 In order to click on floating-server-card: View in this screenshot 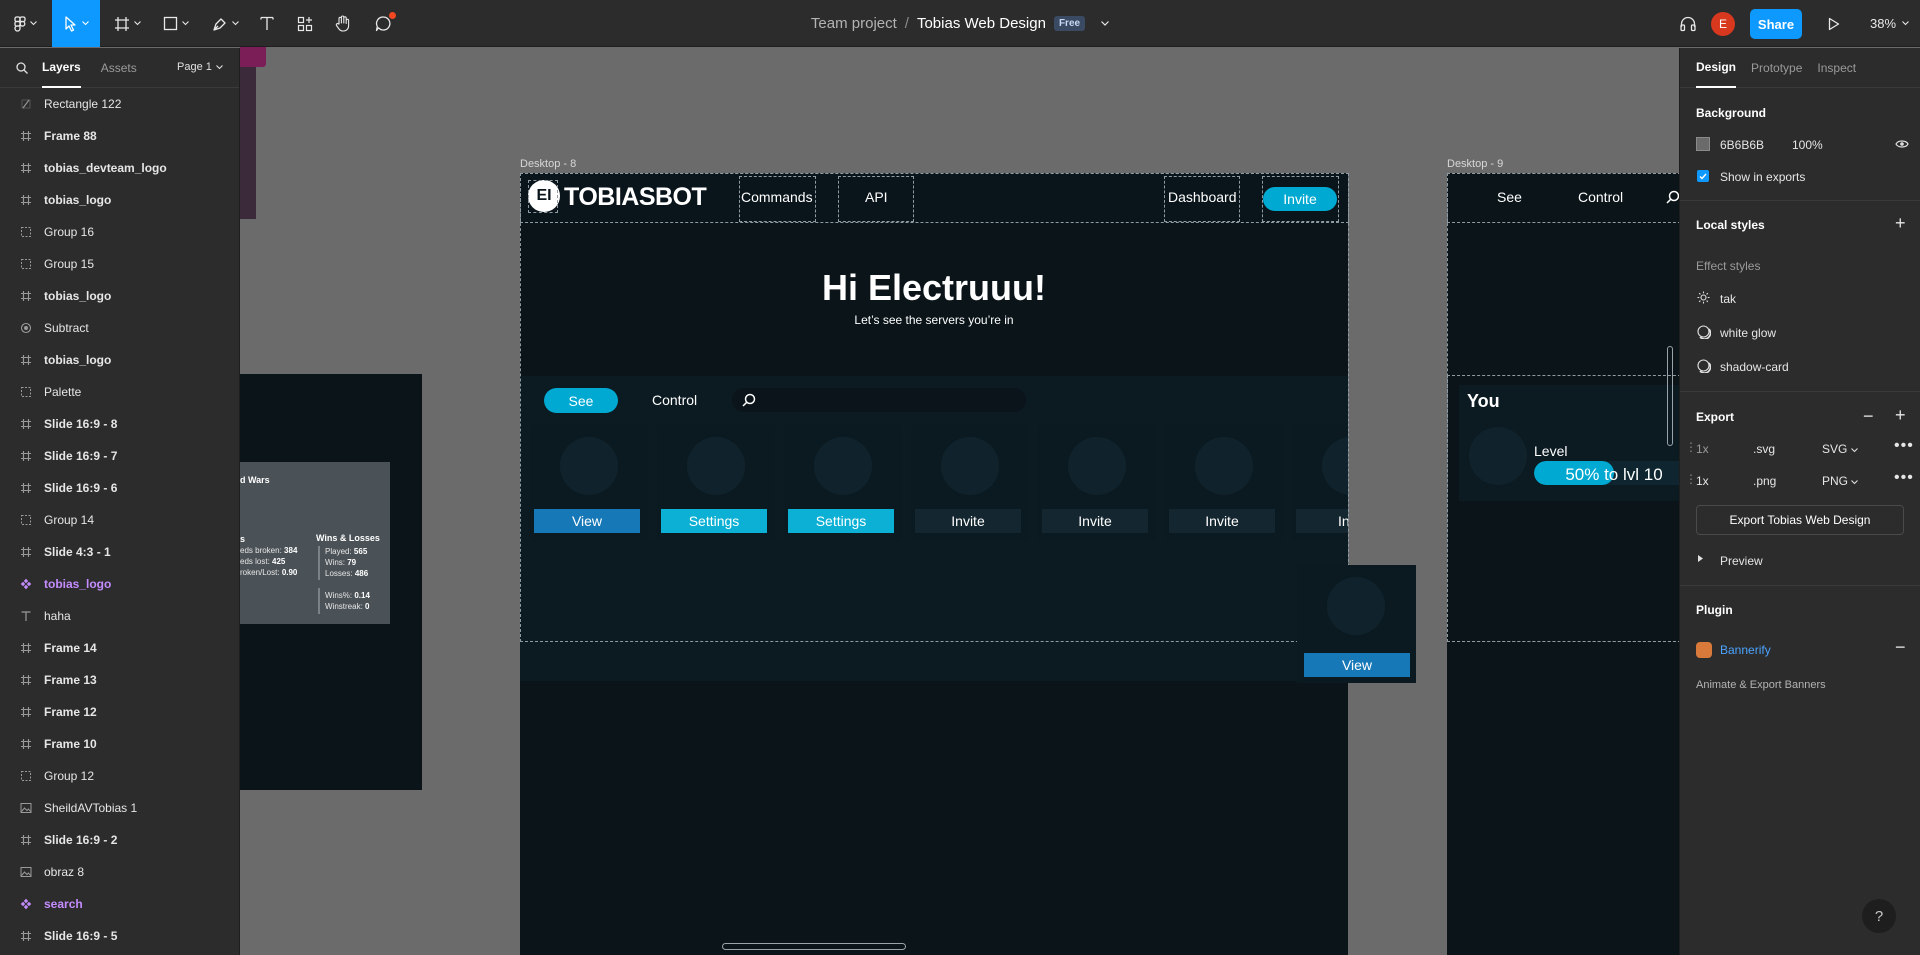, I will do `click(1356, 624)`.